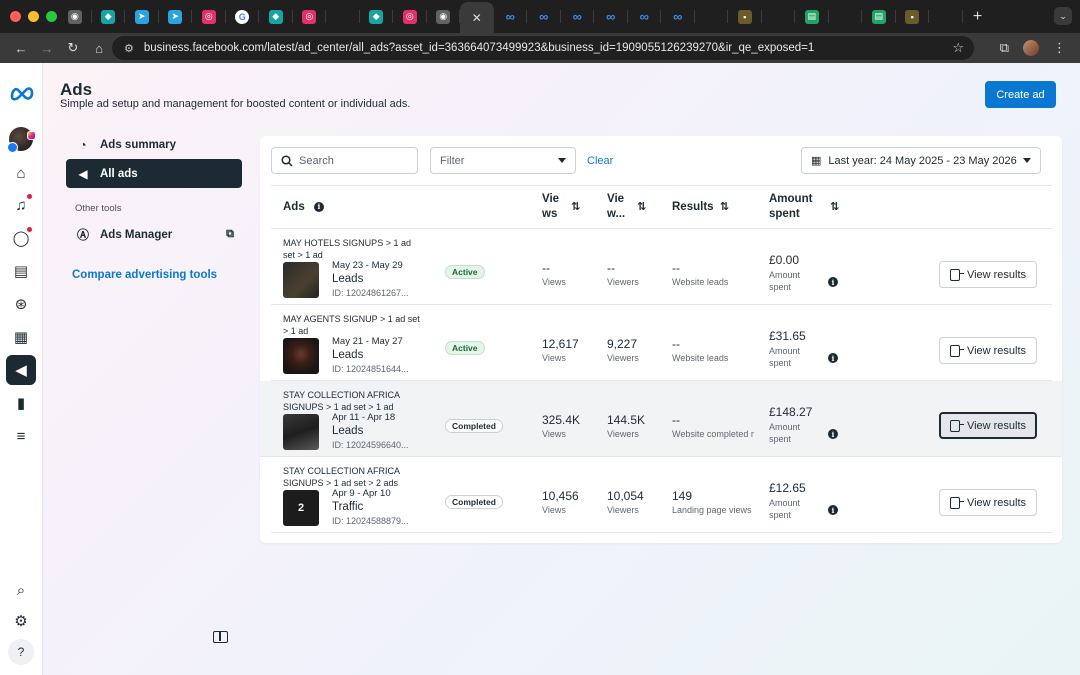 The height and width of the screenshot is (675, 1080). What do you see at coordinates (550, 207) in the screenshot?
I see `col-views: Vie ws` at bounding box center [550, 207].